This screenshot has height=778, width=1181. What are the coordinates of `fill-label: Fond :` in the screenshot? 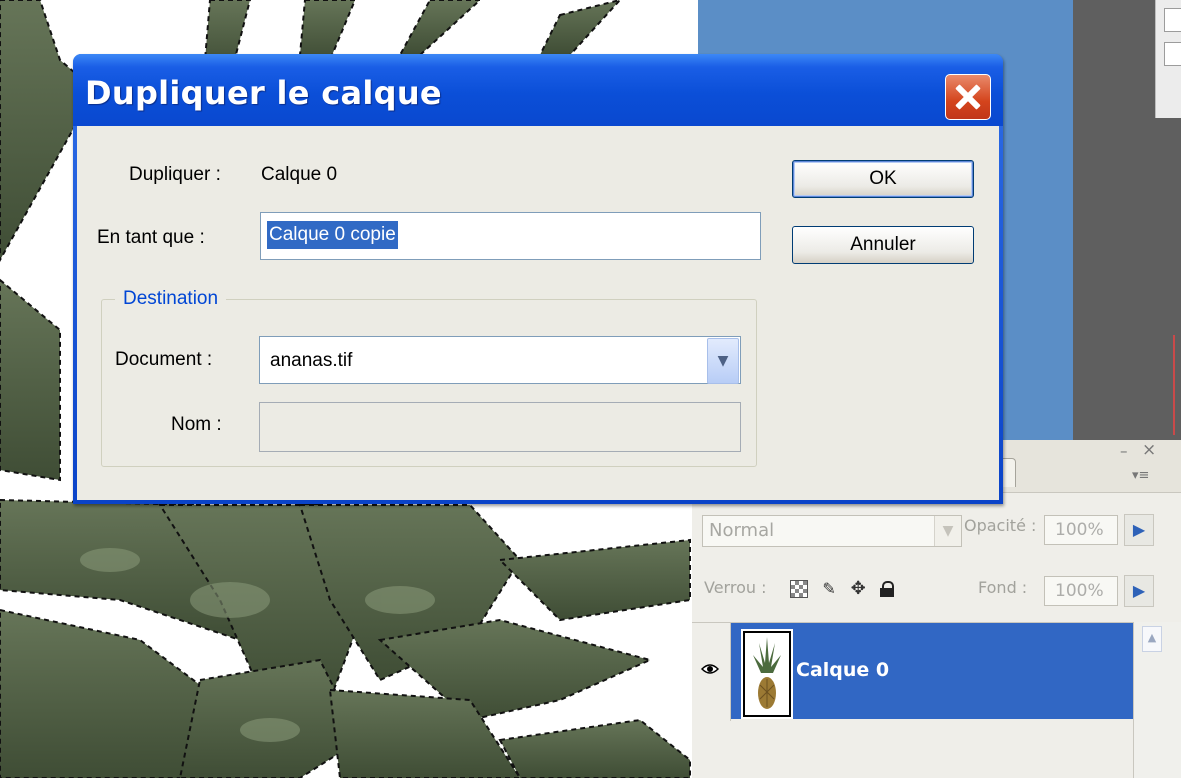 It's located at (1003, 587).